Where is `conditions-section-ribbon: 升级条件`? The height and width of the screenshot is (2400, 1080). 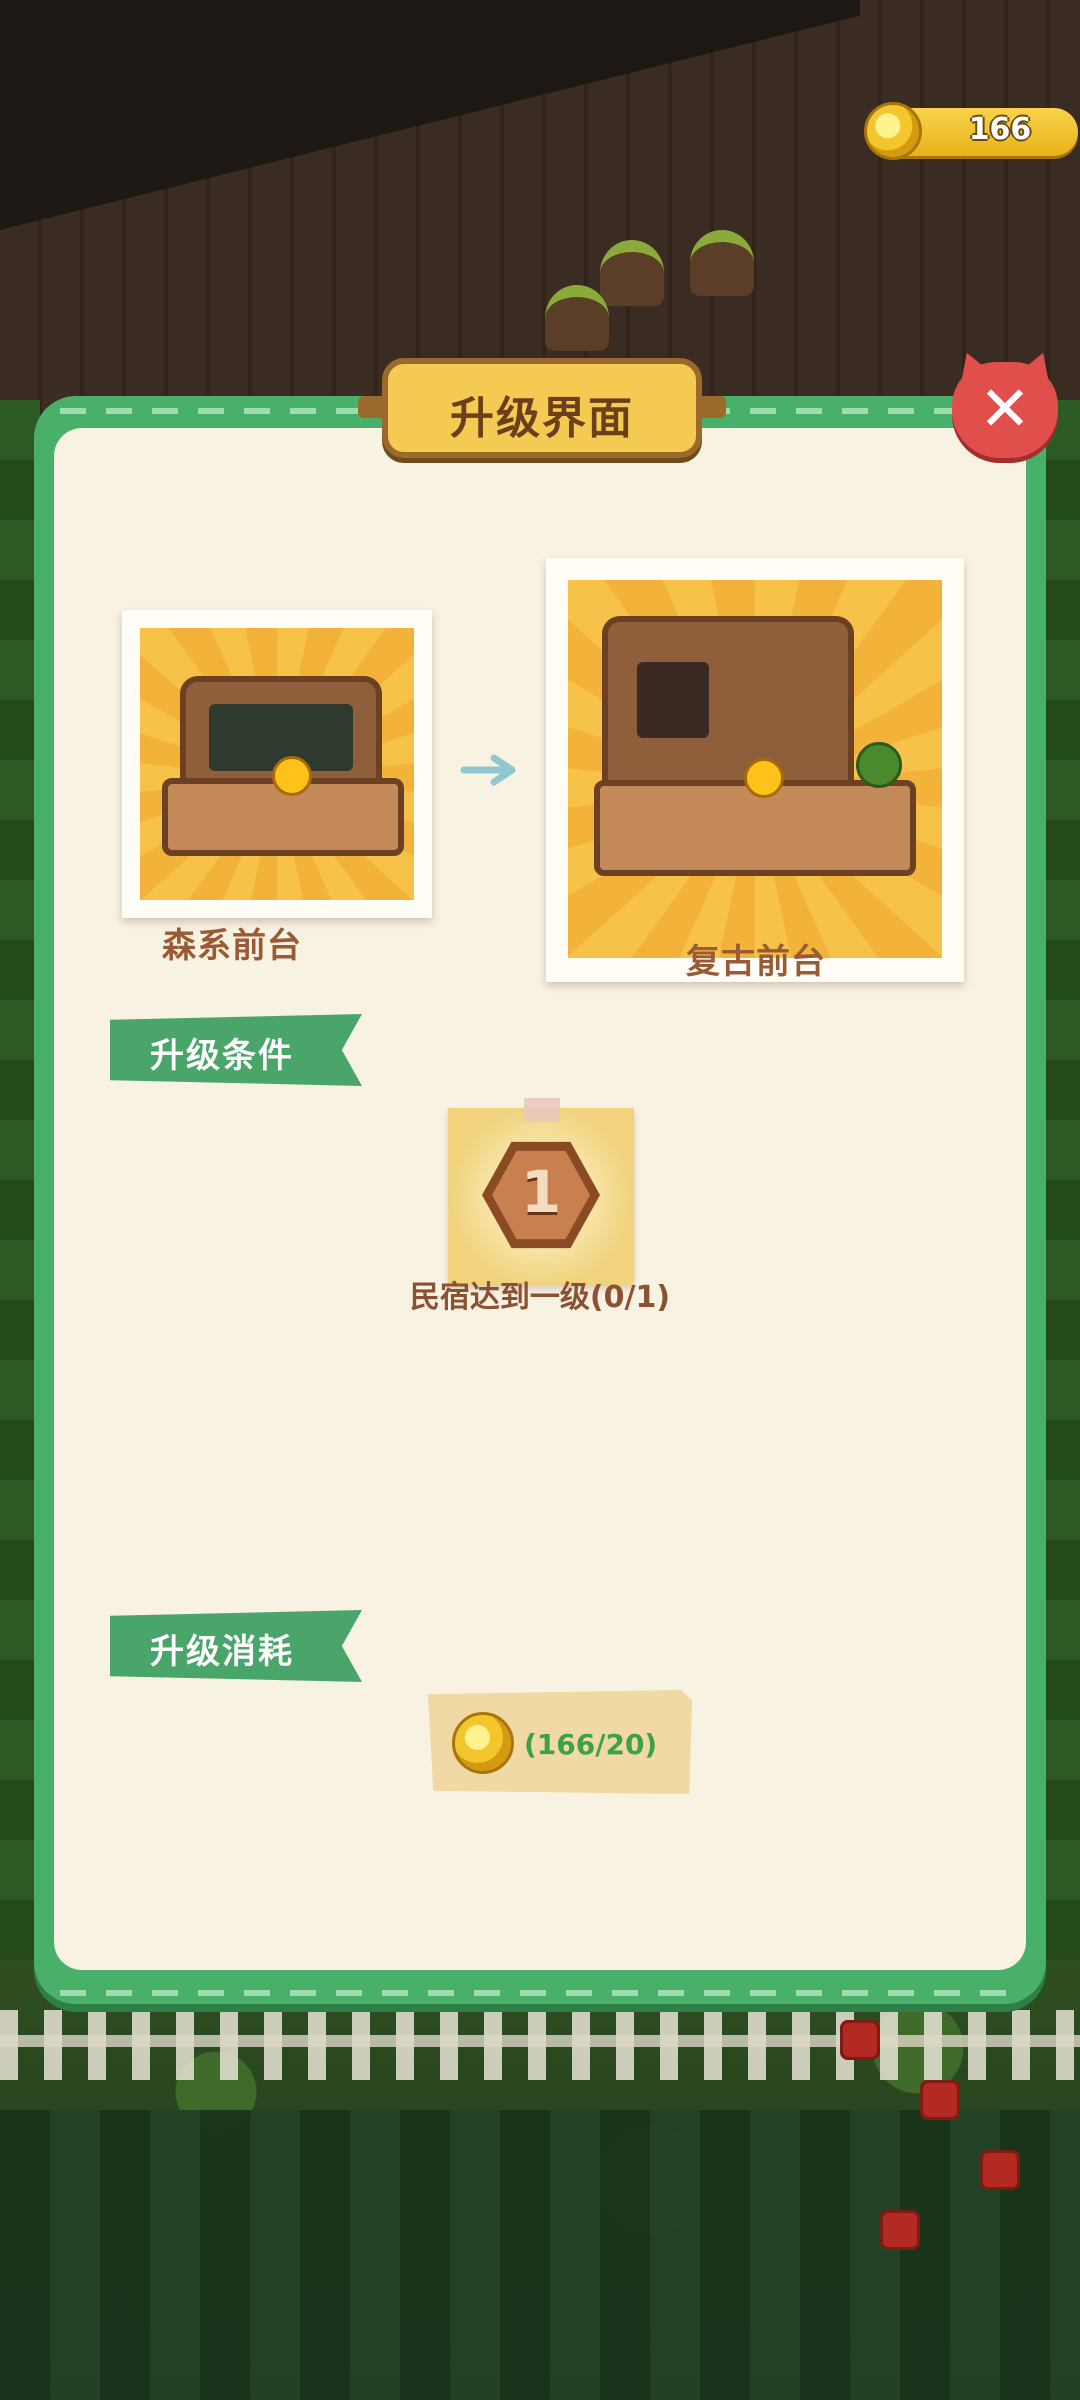
conditions-section-ribbon: 升级条件 is located at coordinates (236, 1050).